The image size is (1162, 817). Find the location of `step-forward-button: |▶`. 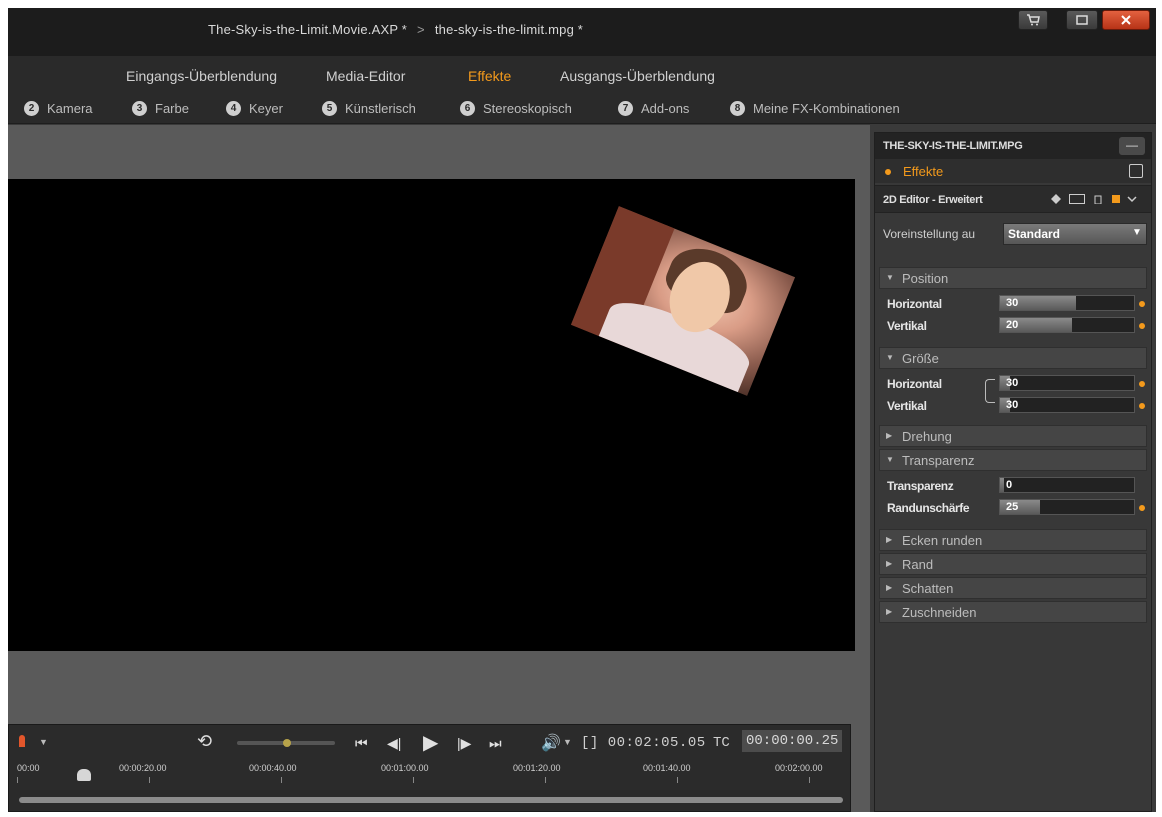

step-forward-button: |▶ is located at coordinates (464, 743).